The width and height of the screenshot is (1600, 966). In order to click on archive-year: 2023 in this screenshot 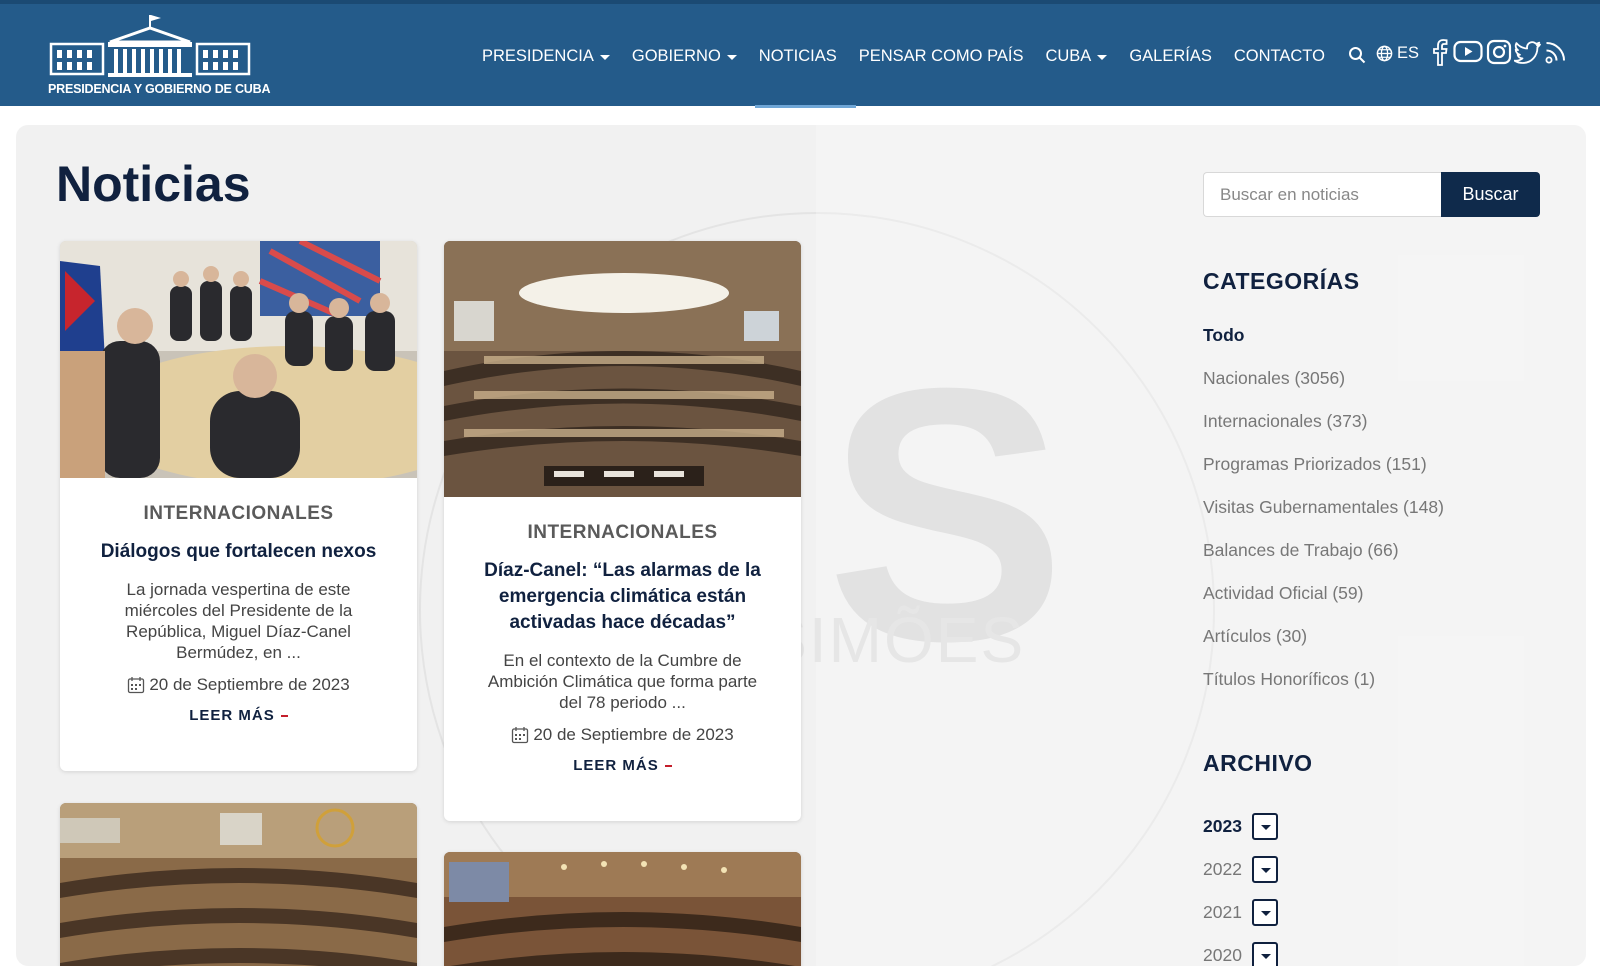, I will do `click(1240, 826)`.